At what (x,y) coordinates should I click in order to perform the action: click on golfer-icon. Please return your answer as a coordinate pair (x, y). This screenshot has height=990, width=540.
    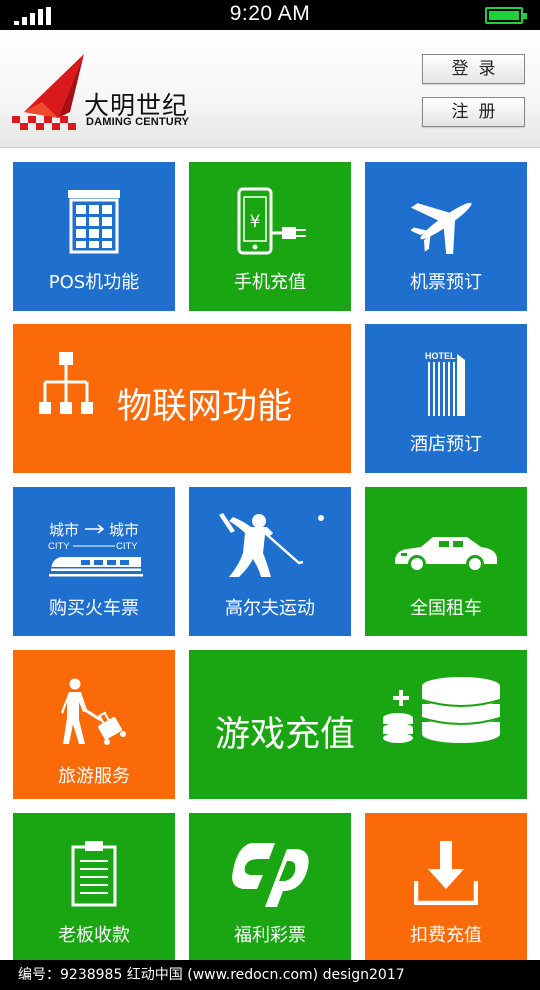
    Looking at the image, I should click on (271, 545).